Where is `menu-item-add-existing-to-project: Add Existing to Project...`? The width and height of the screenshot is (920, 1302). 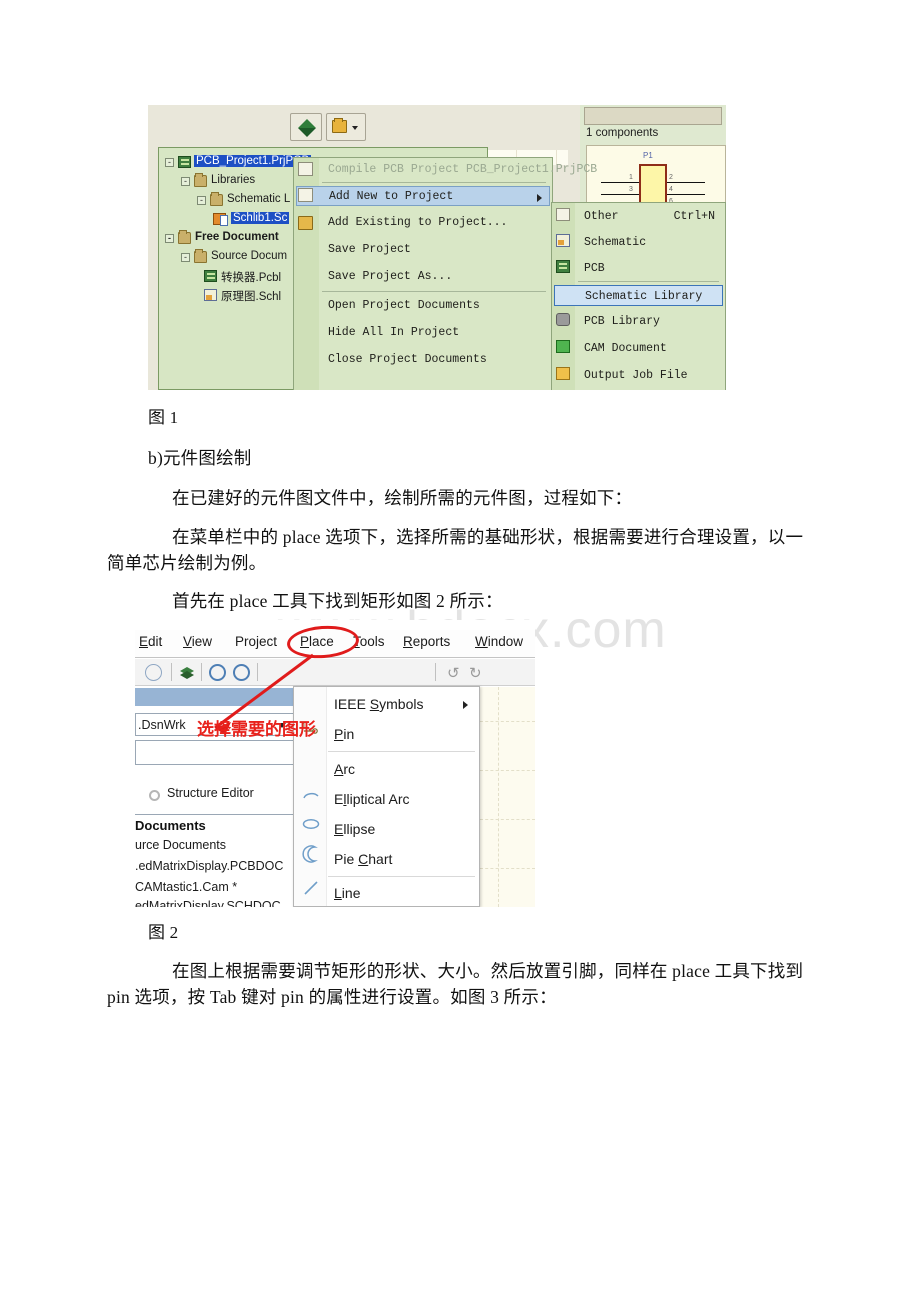 menu-item-add-existing-to-project: Add Existing to Project... is located at coordinates (435, 223).